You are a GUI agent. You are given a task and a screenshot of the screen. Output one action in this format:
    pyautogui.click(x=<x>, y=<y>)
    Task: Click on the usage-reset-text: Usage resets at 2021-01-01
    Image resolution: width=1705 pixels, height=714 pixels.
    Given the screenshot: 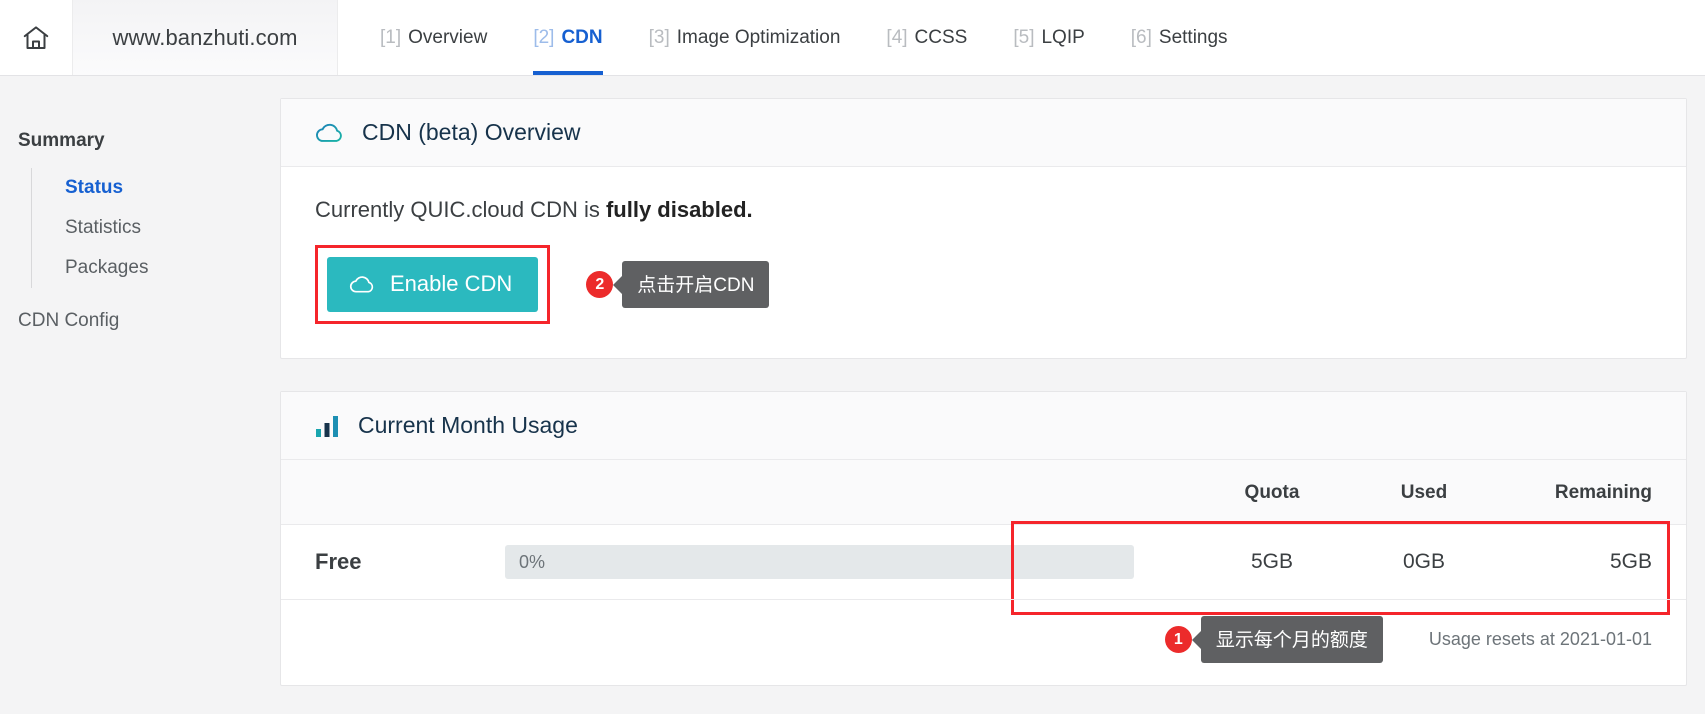 What is the action you would take?
    pyautogui.click(x=1540, y=639)
    